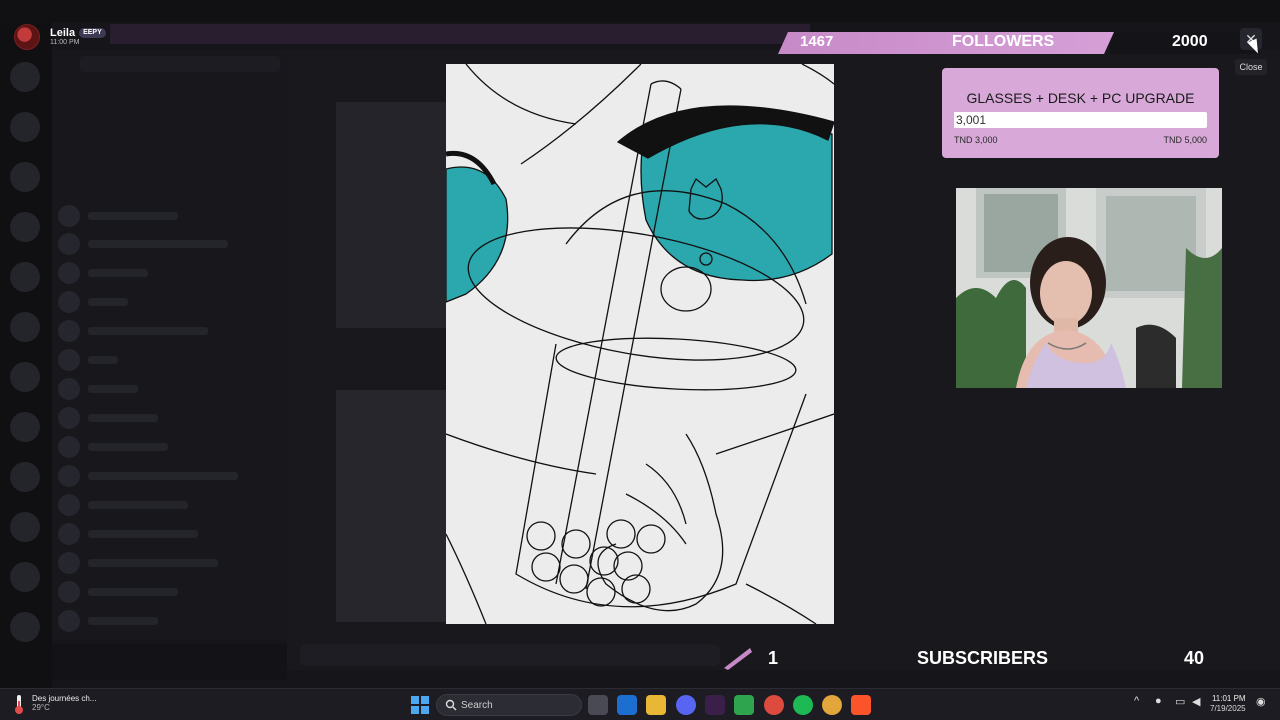 This screenshot has width=1280, height=720. Describe the element at coordinates (19, 704) in the screenshot. I see `thermometer-icon` at that location.